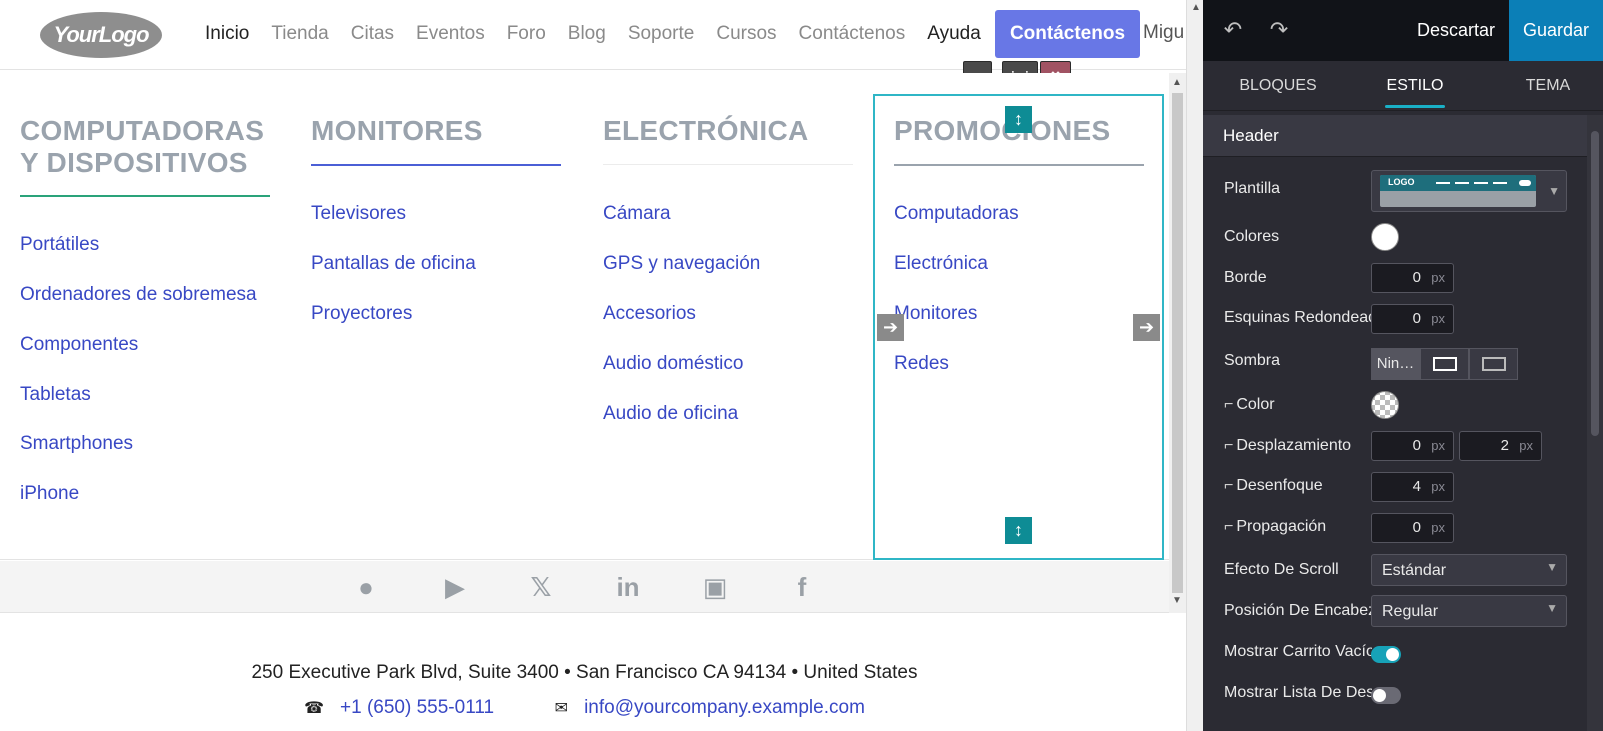  What do you see at coordinates (1177, 600) in the screenshot?
I see `scroll-down-arrow: ▼` at bounding box center [1177, 600].